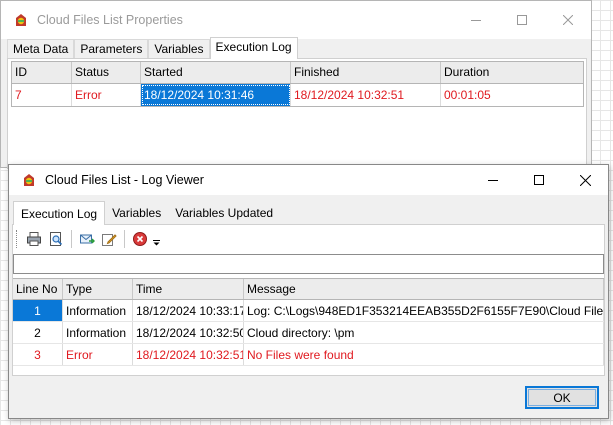 The height and width of the screenshot is (425, 613). I want to click on window-title: Cloud Files List - Log Viewer, so click(124, 180).